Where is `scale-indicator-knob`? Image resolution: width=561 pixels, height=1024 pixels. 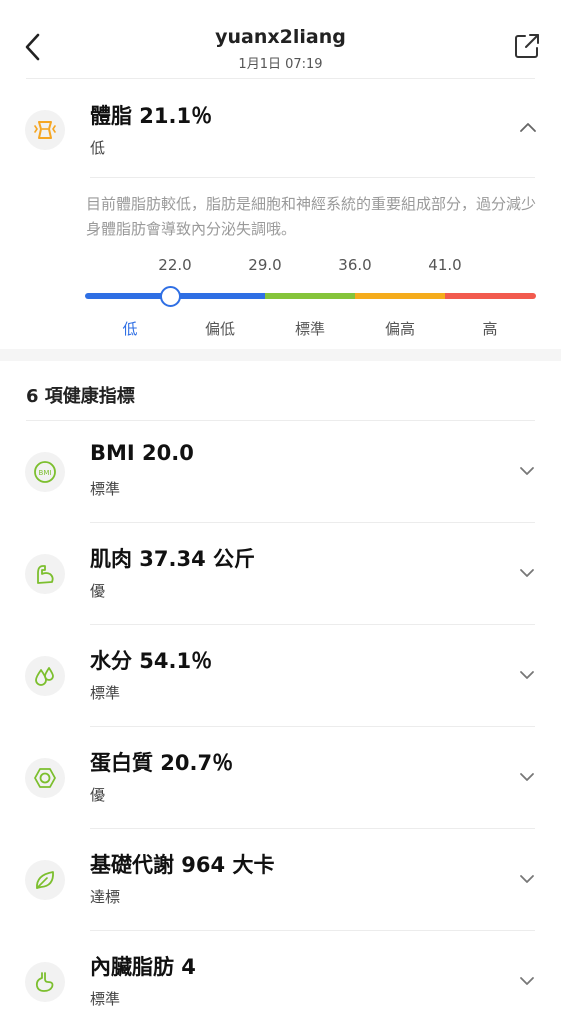 scale-indicator-knob is located at coordinates (170, 296).